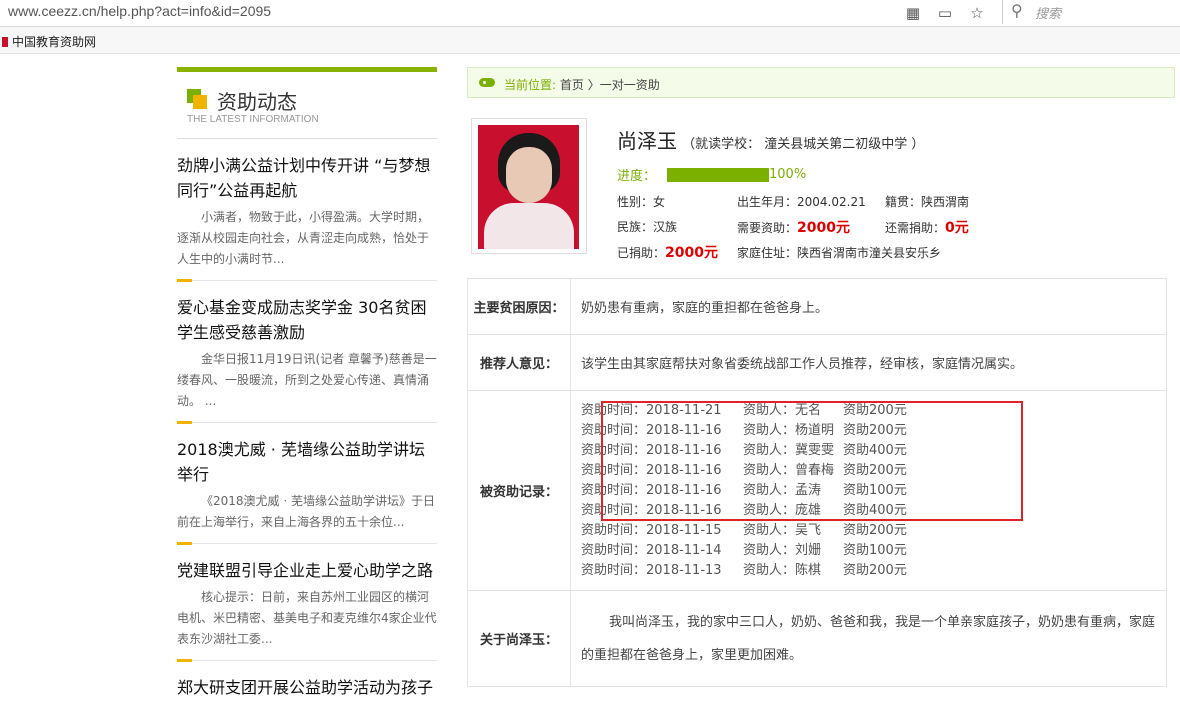  I want to click on bookmarks-bar: 中国教育资助网, so click(590, 40).